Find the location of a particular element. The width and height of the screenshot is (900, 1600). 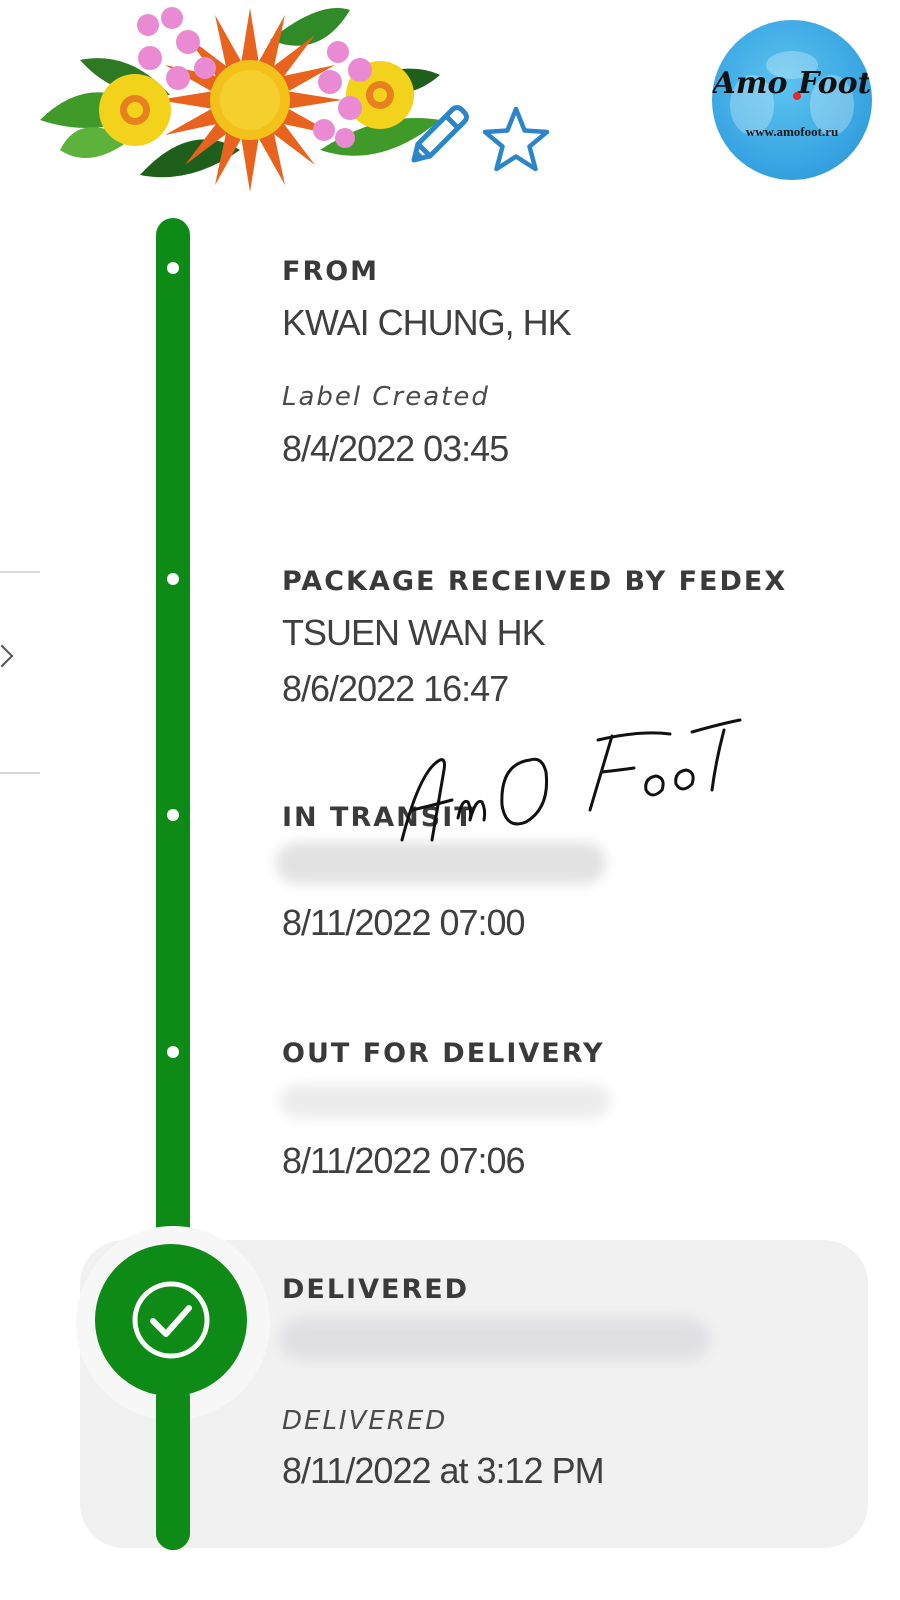

from-status: Label Created is located at coordinates (386, 397).